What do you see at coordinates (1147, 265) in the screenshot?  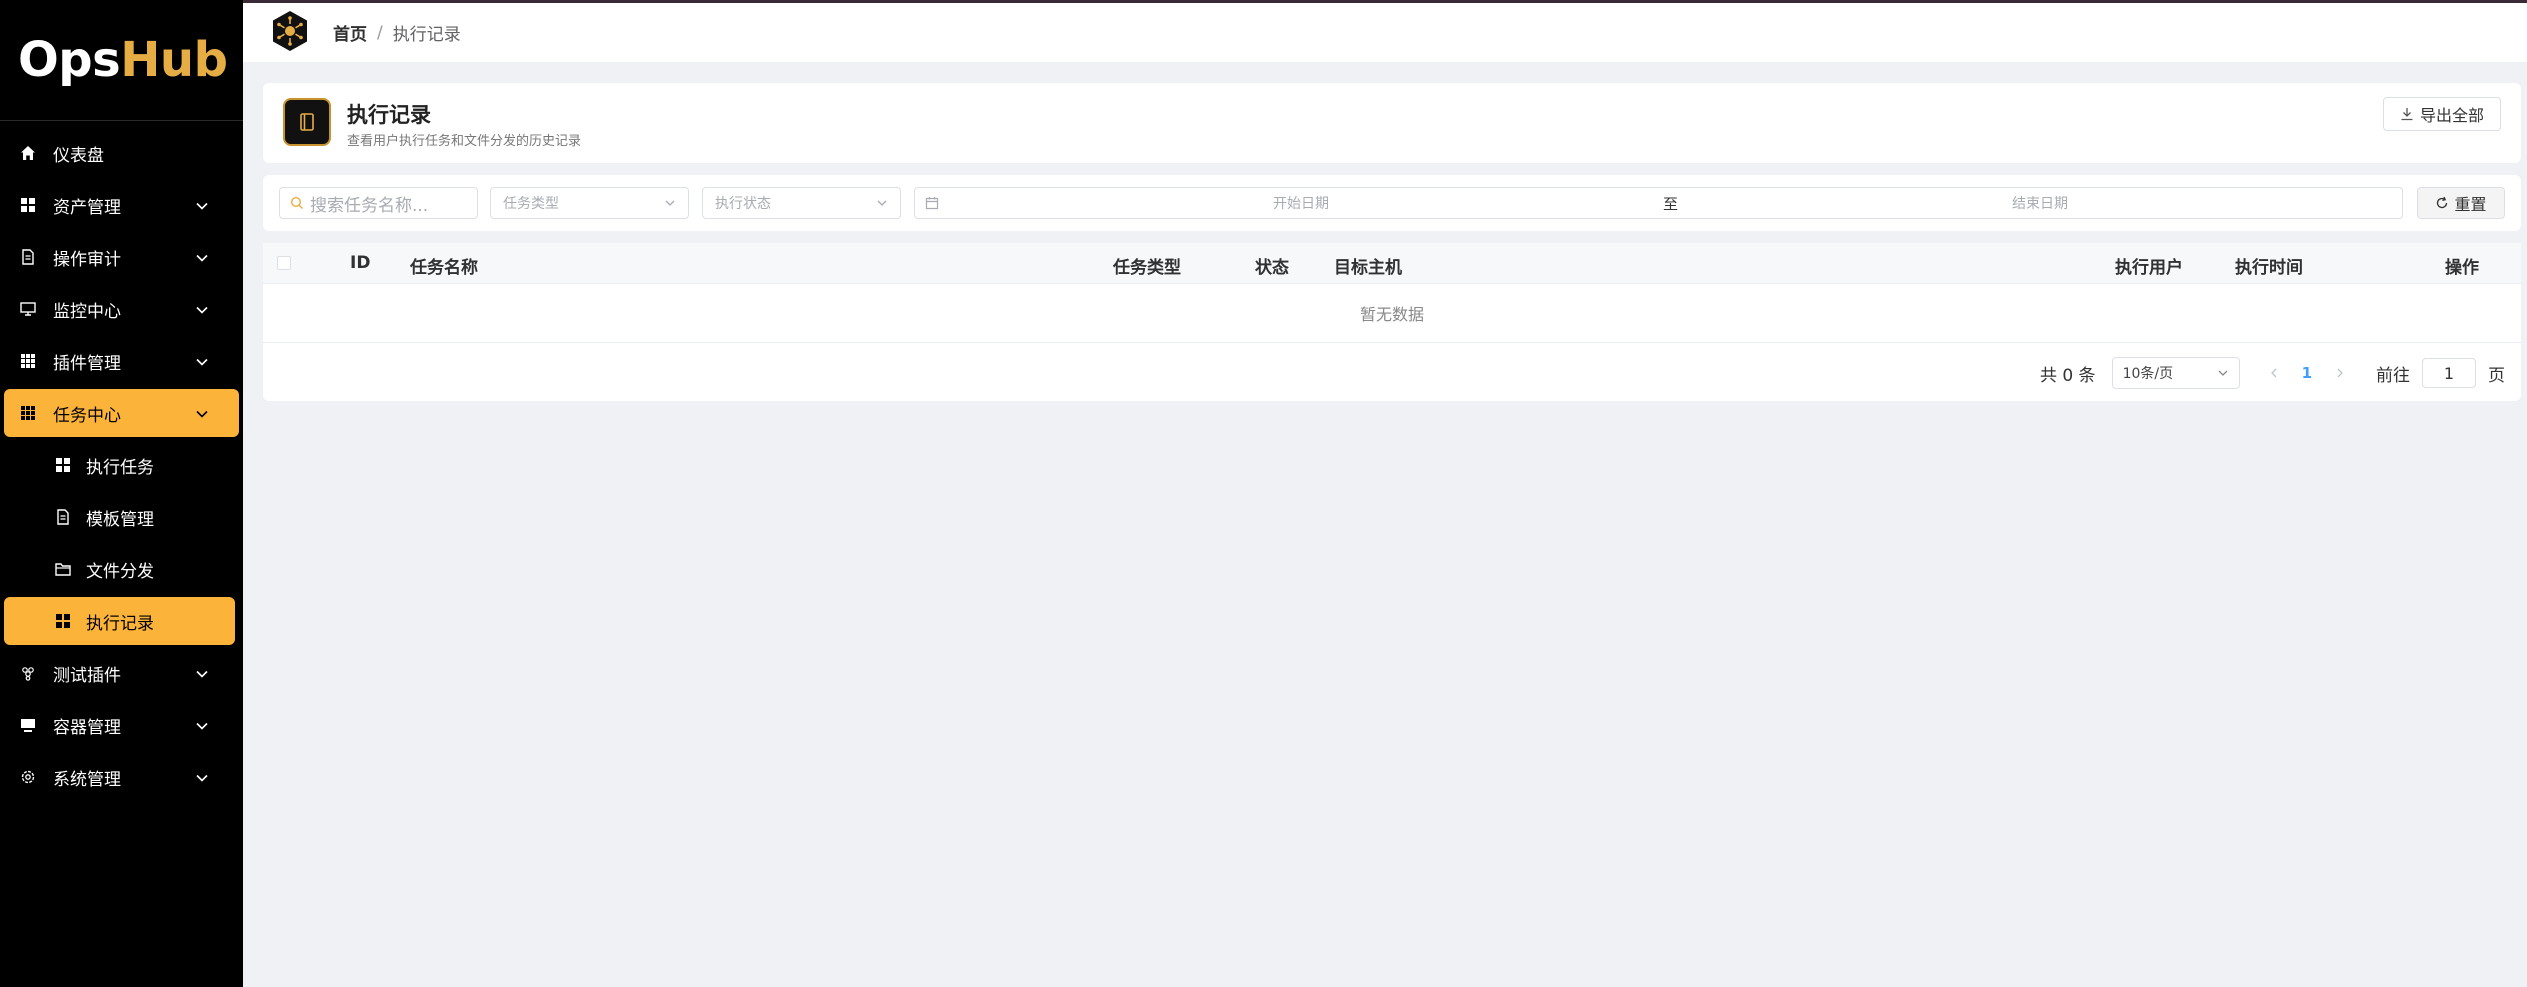 I see `column-header-task-type: 任务类型` at bounding box center [1147, 265].